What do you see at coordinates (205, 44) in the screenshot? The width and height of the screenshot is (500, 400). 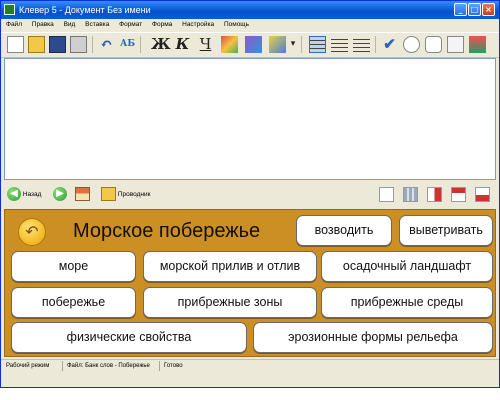 I see `underline-icon: Ч` at bounding box center [205, 44].